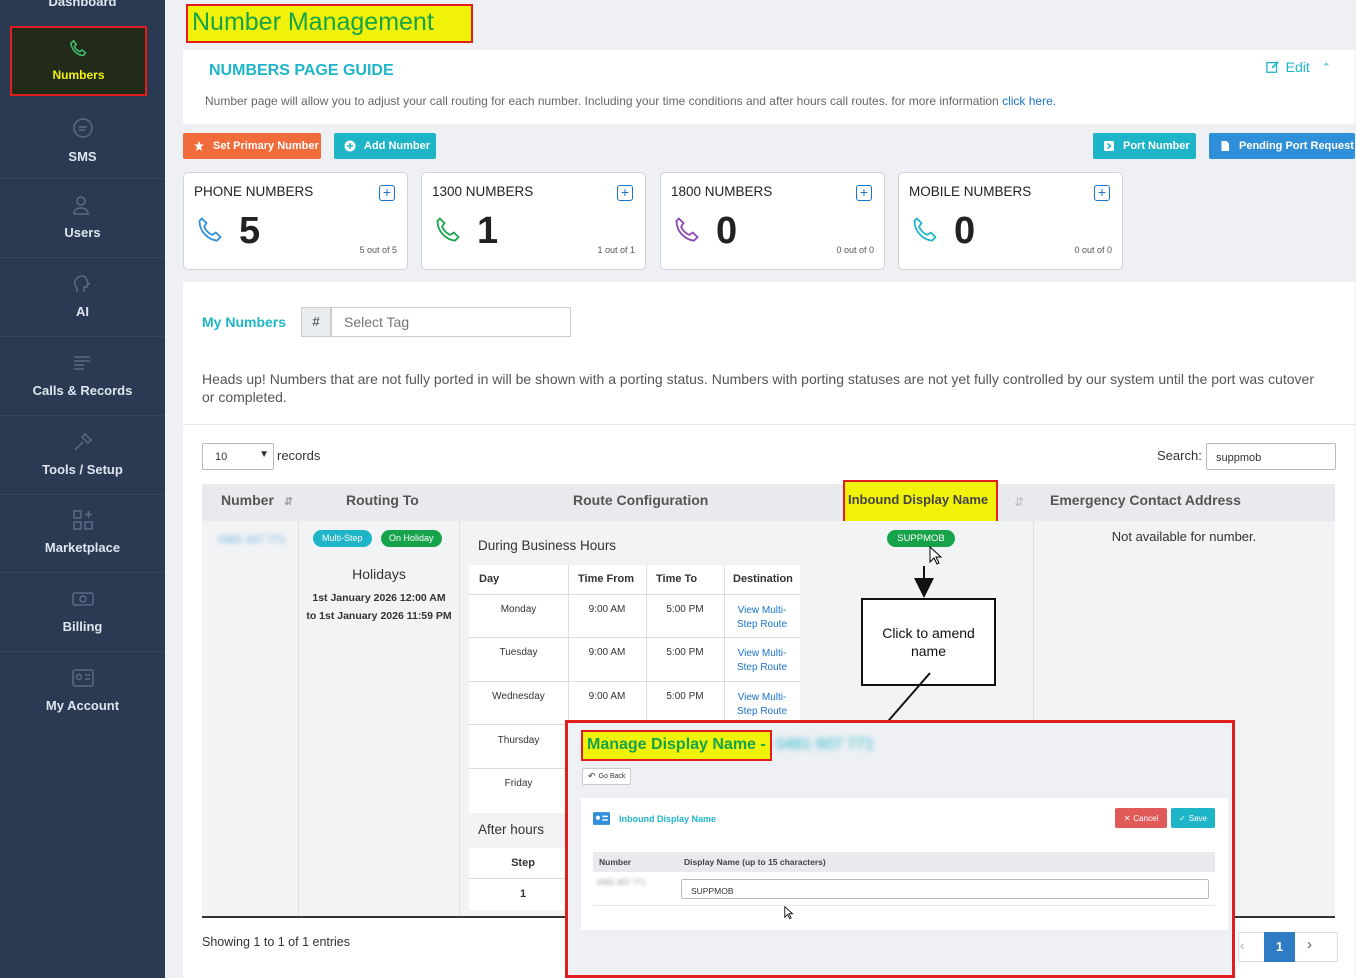  I want to click on button-label: Cancel, so click(1146, 818).